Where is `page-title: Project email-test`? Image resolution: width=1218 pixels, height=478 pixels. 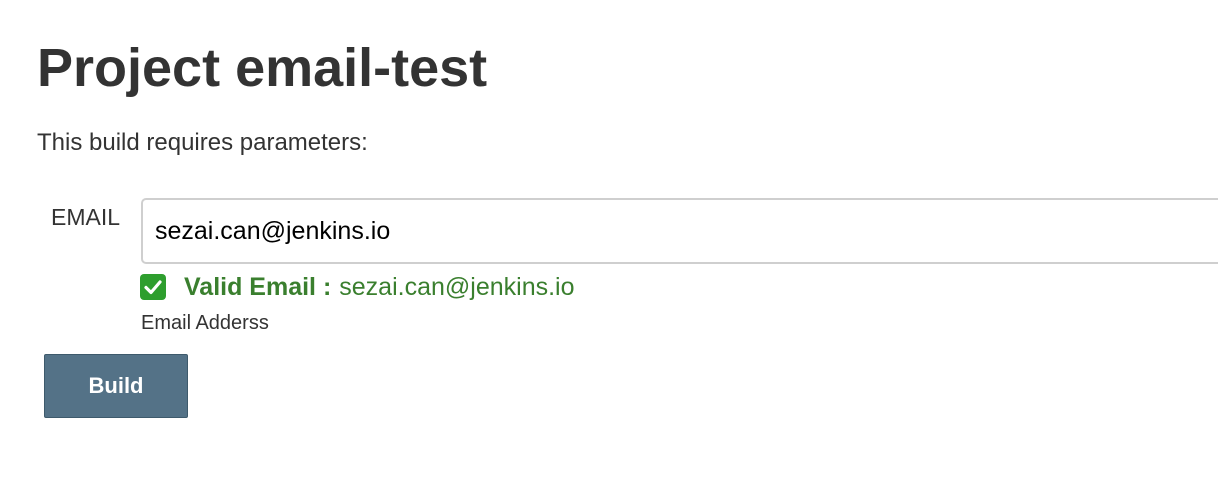 page-title: Project email-test is located at coordinates (262, 68).